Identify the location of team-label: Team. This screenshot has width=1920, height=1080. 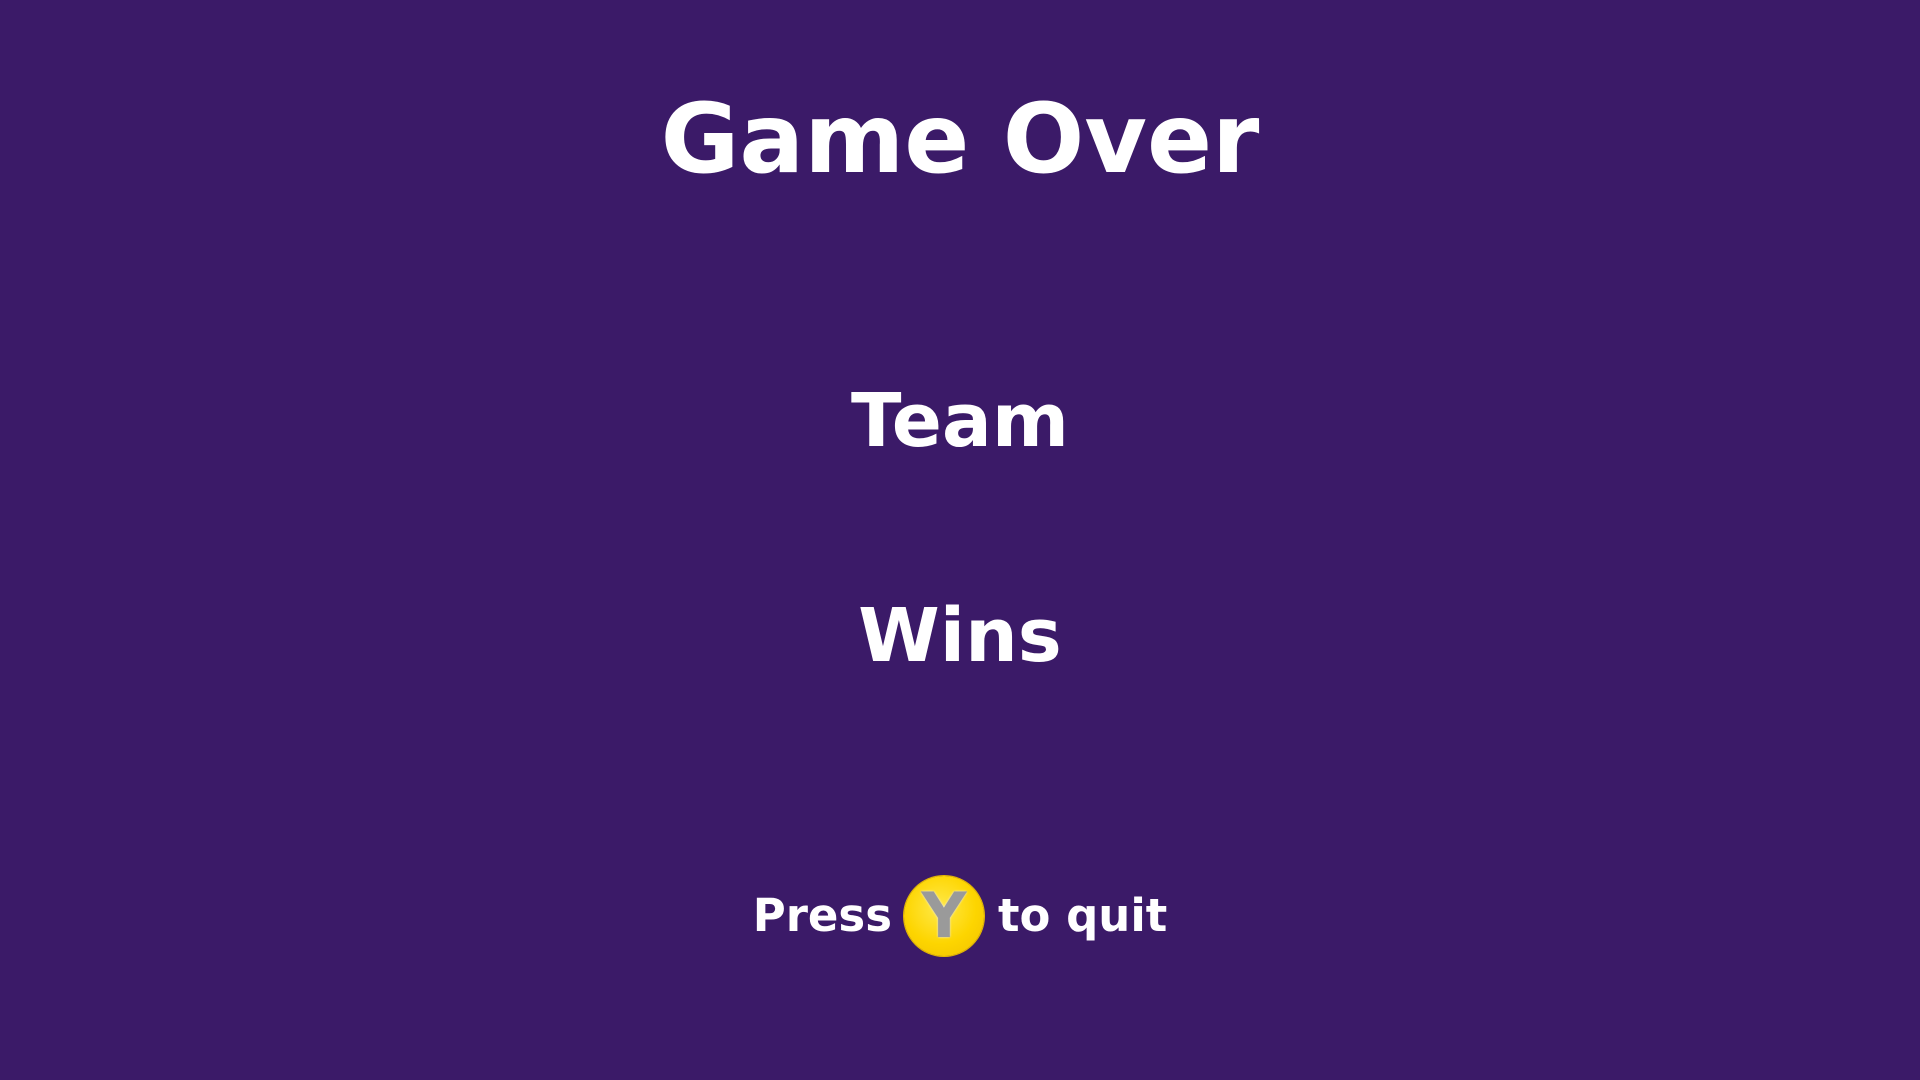
(960, 421).